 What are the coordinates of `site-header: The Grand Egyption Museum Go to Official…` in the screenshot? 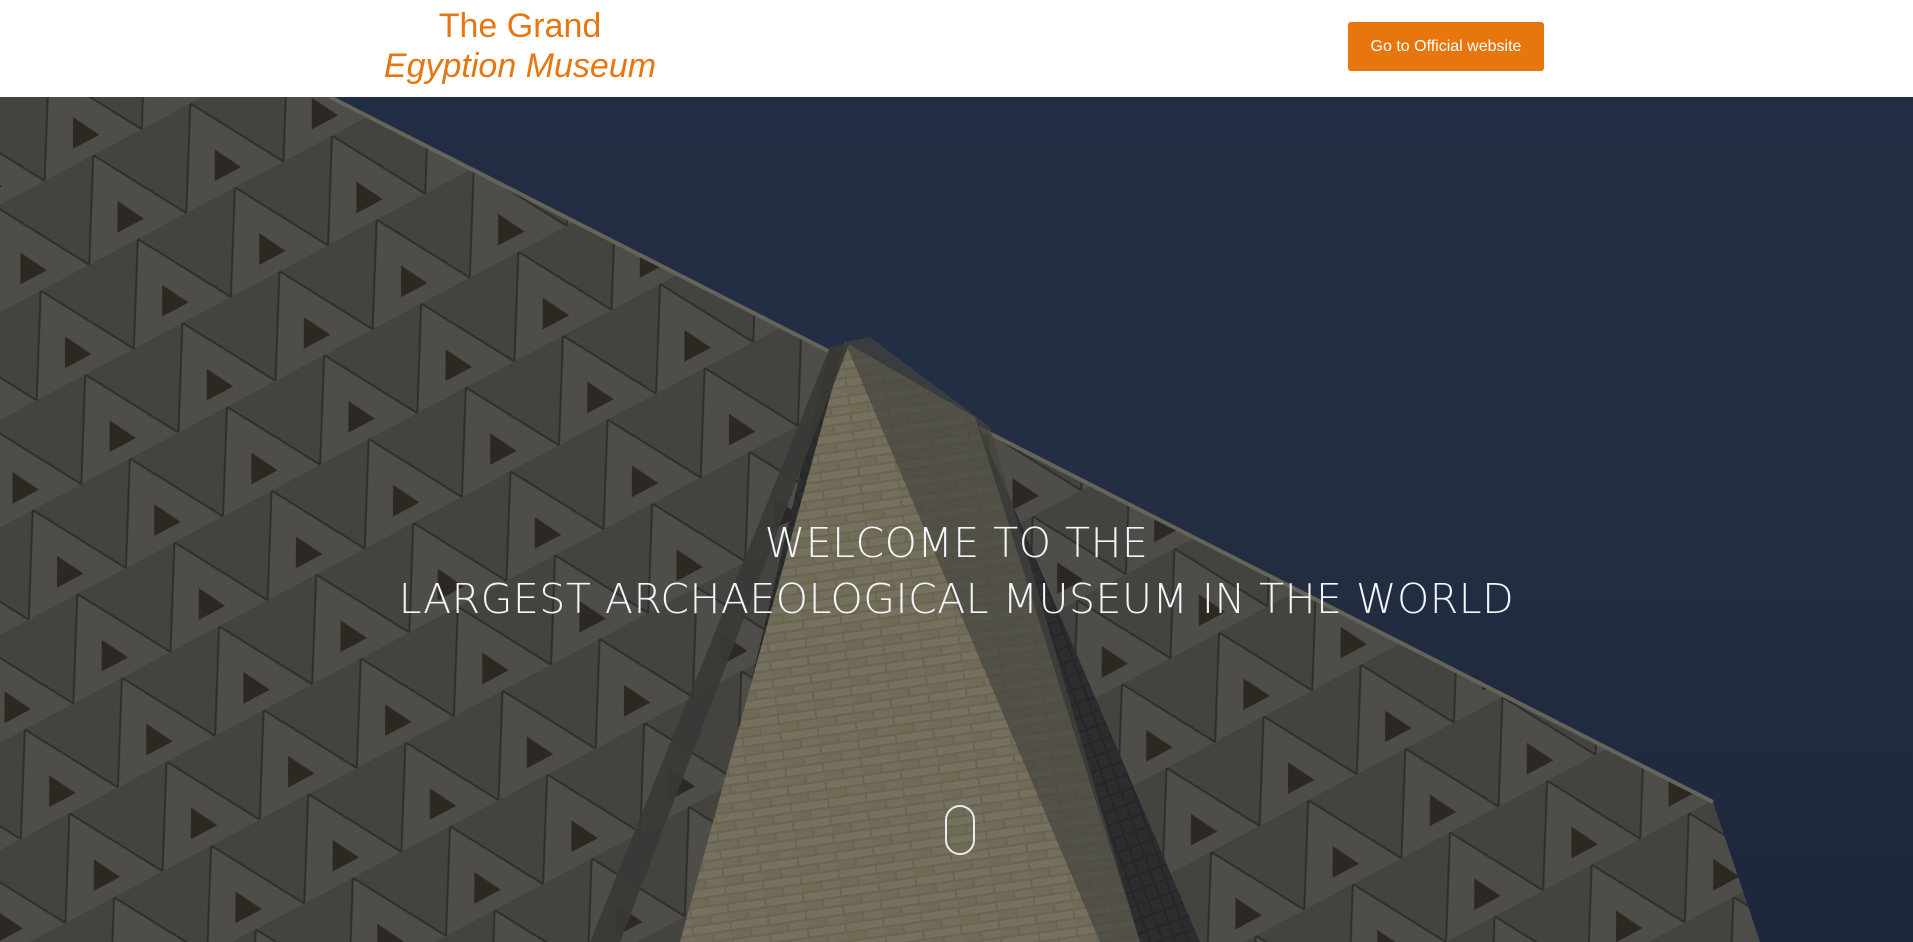 It's located at (956, 48).